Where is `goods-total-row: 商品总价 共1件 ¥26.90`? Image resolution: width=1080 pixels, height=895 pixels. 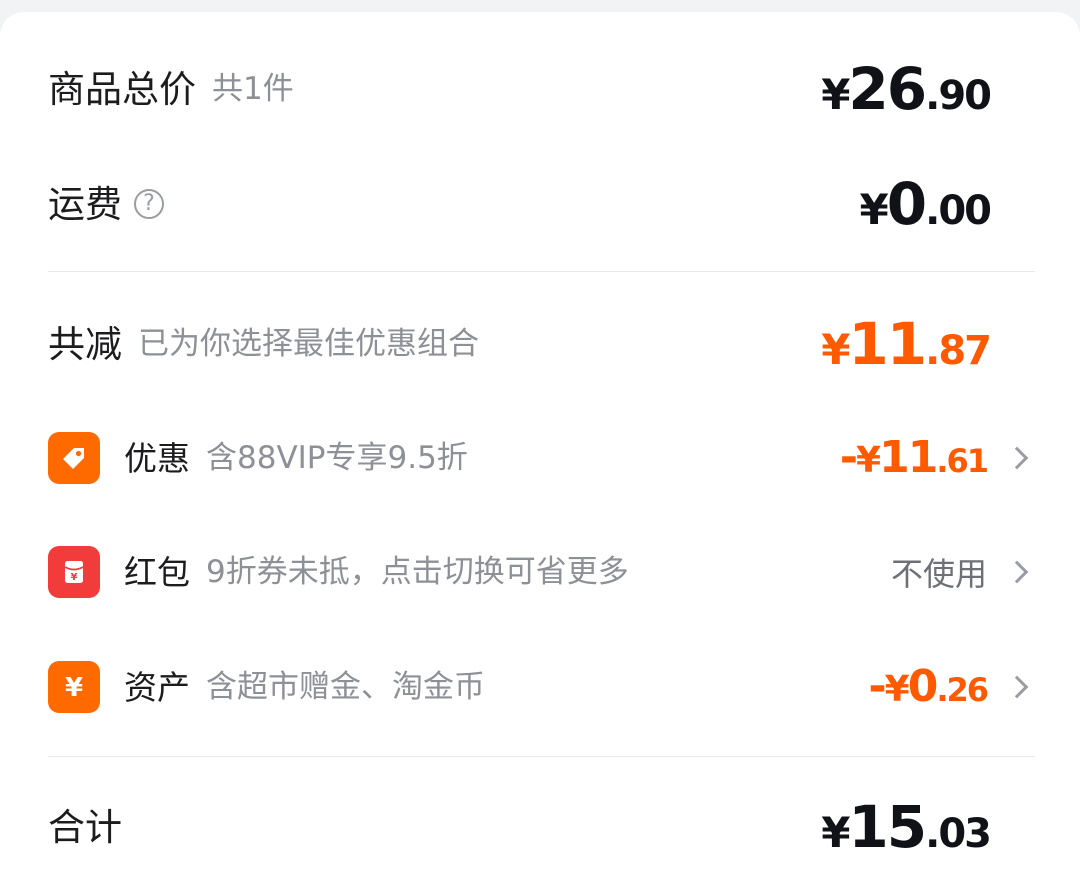
goods-total-row: 商品总价 共1件 ¥26.90 is located at coordinates (541, 89).